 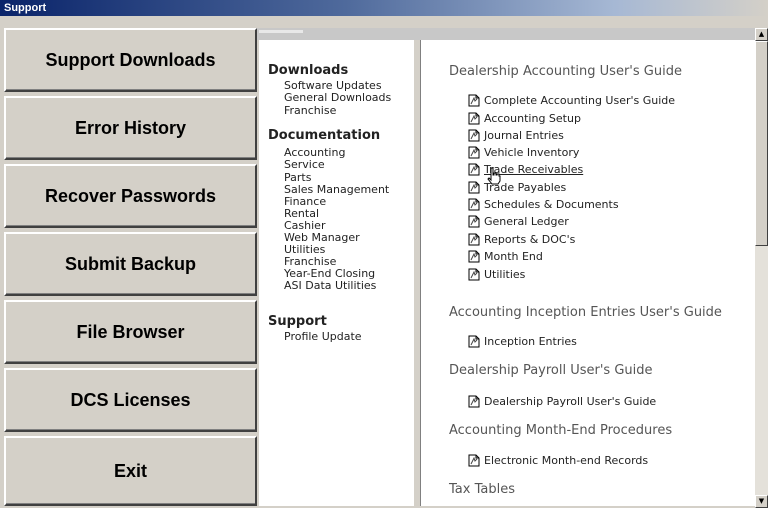 What do you see at coordinates (517, 186) in the screenshot?
I see `doc-item: Trade Payables` at bounding box center [517, 186].